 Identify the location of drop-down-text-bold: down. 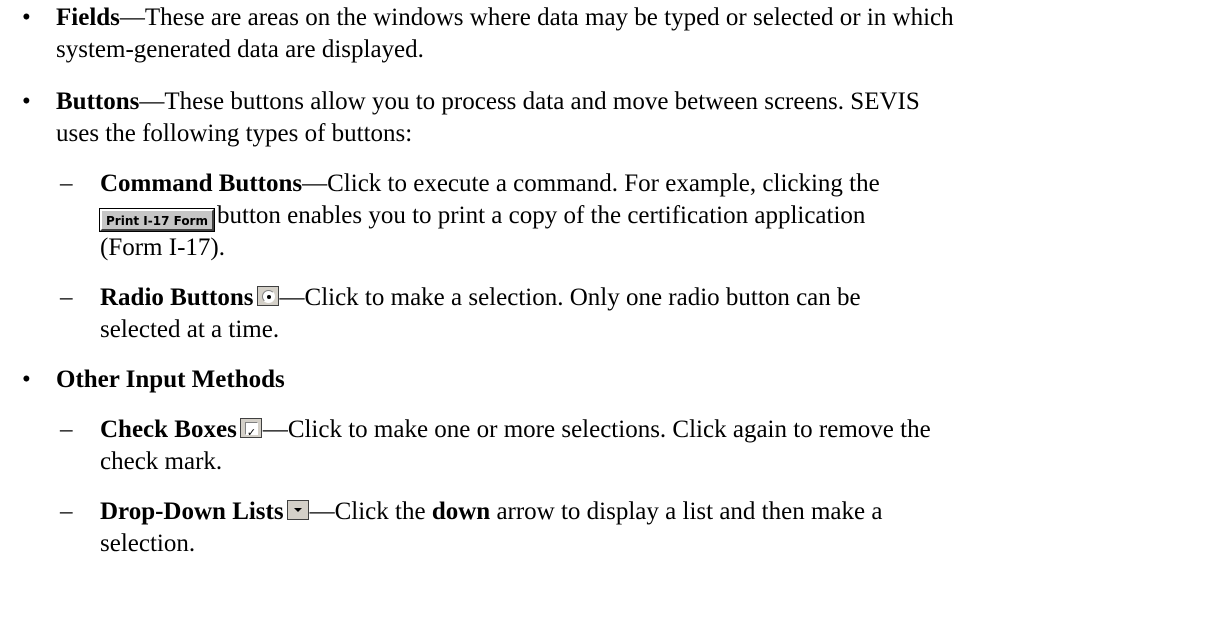
(461, 511).